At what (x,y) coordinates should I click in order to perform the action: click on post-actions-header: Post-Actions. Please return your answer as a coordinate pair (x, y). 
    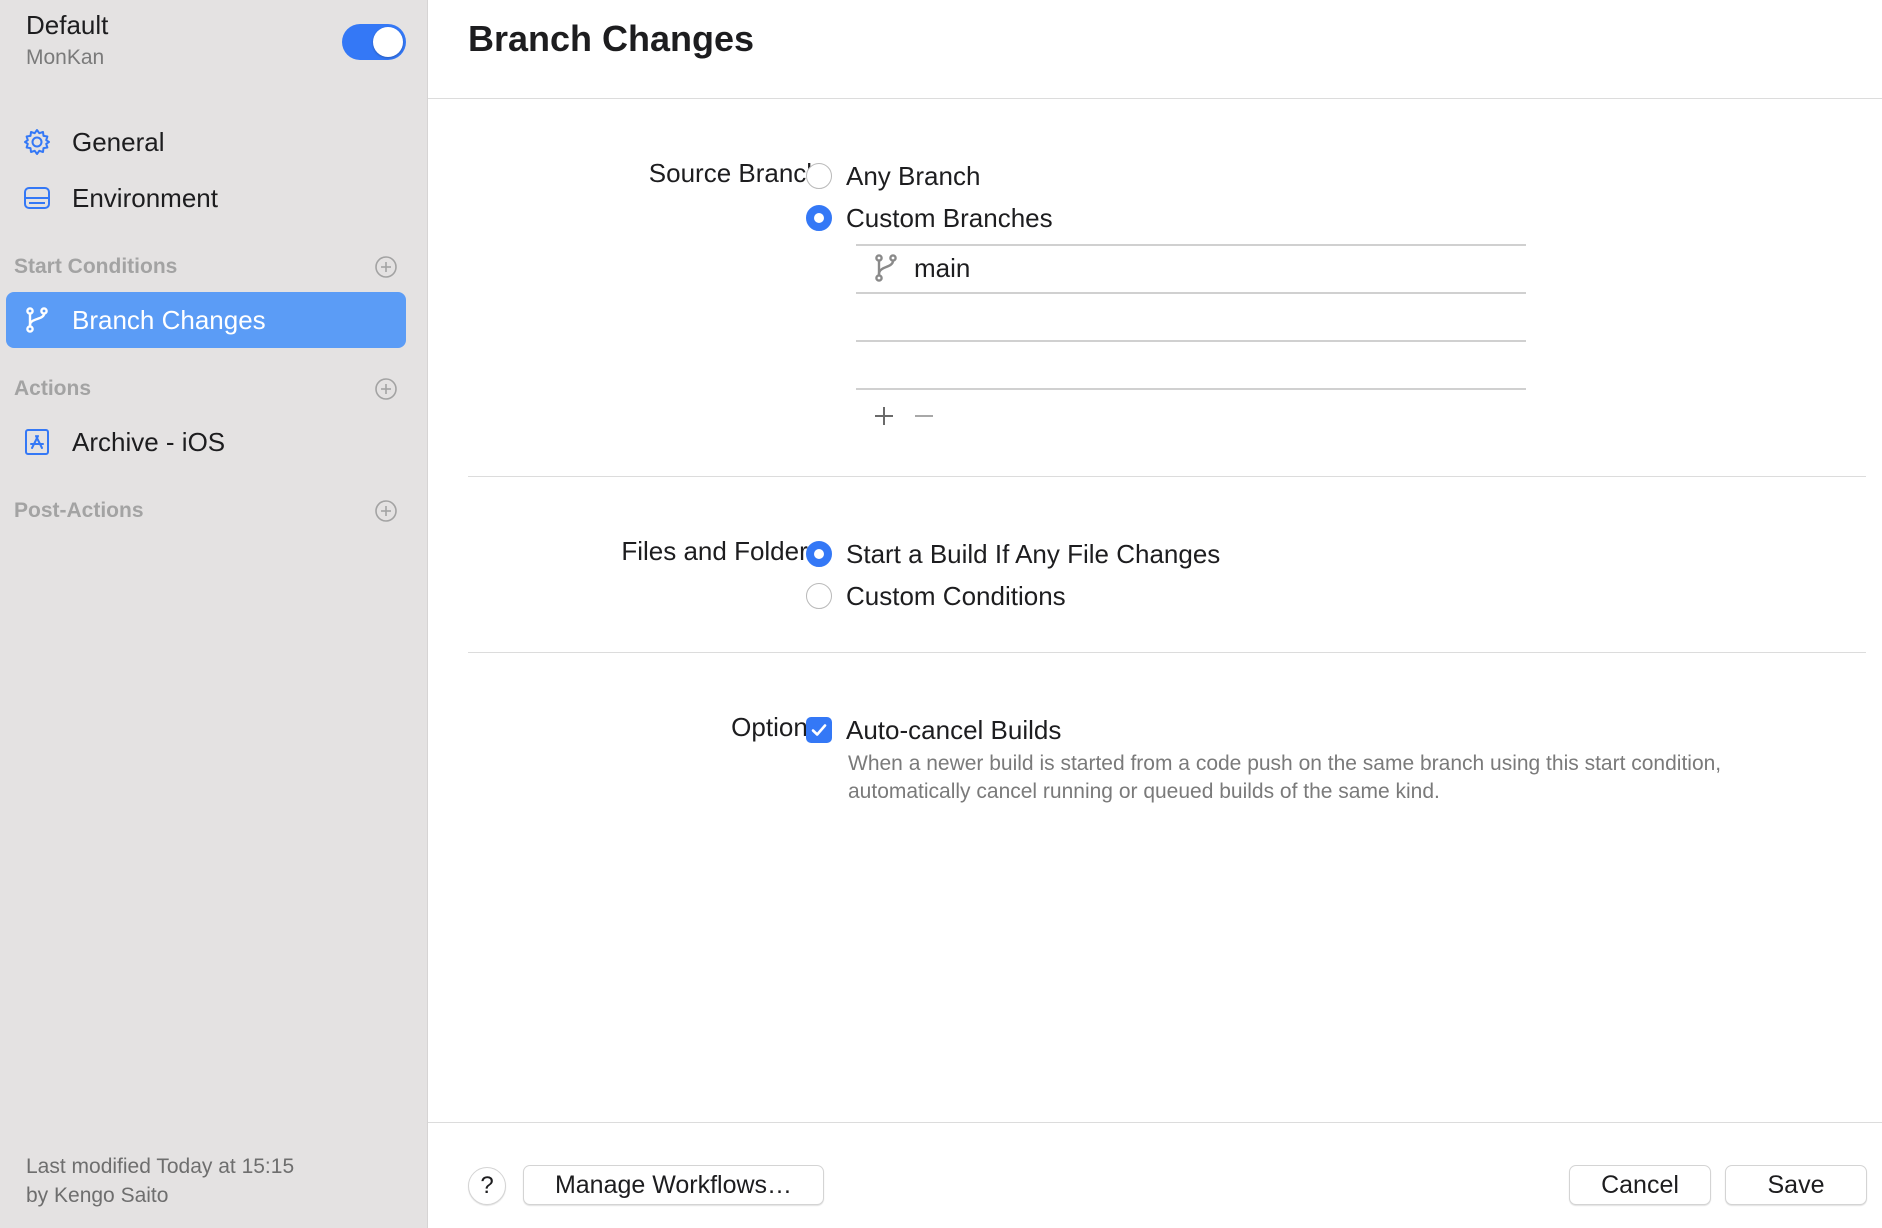
    Looking at the image, I should click on (206, 511).